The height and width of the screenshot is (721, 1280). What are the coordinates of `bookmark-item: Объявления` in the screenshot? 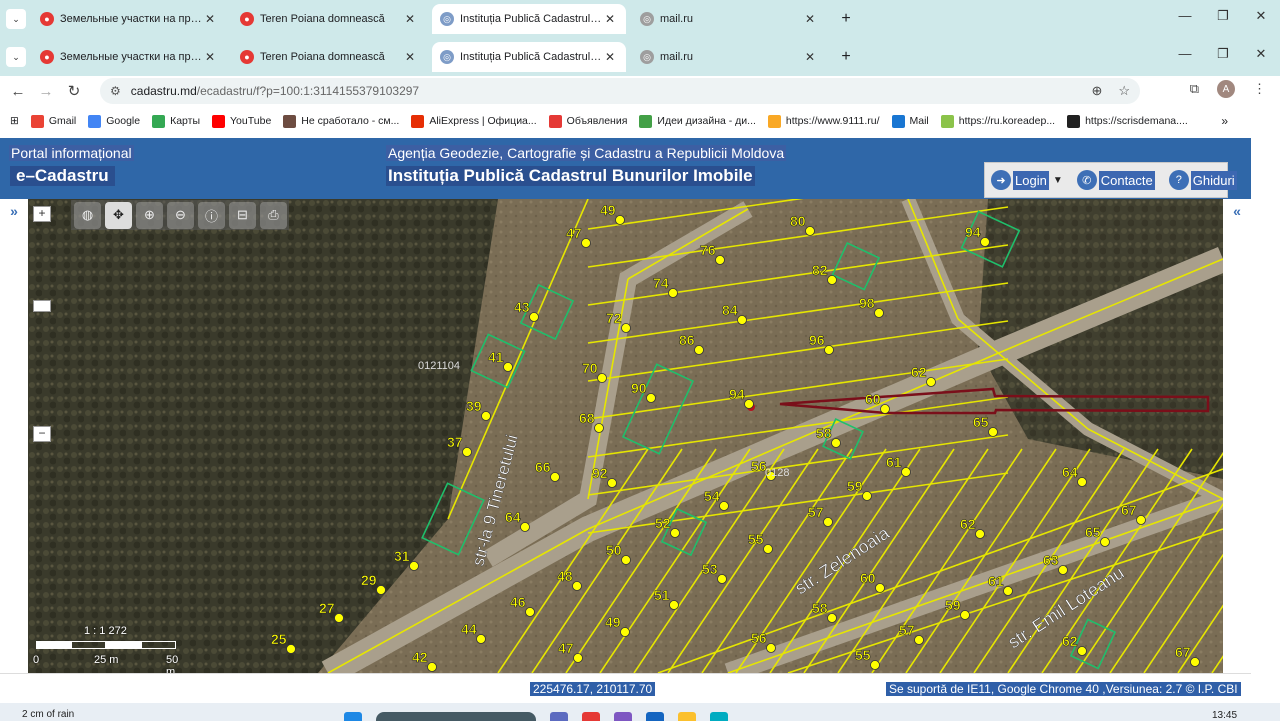 It's located at (587, 121).